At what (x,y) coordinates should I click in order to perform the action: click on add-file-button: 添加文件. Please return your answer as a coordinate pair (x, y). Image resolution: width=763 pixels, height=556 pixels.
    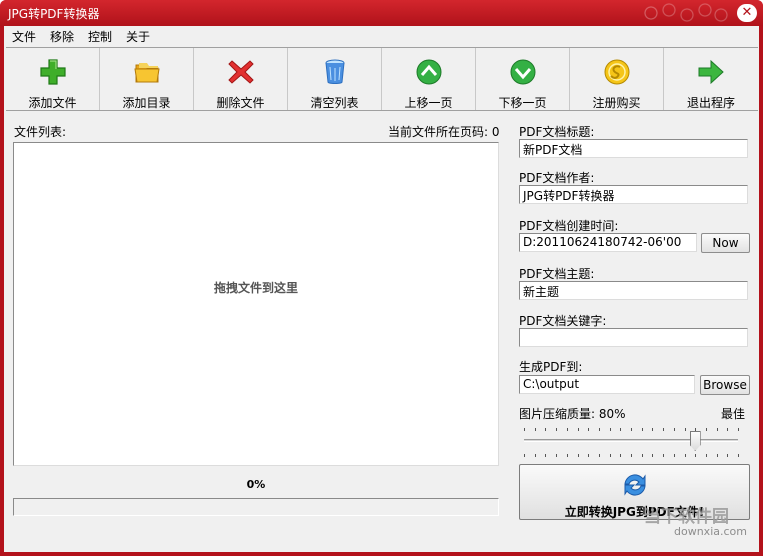
    Looking at the image, I should click on (53, 79).